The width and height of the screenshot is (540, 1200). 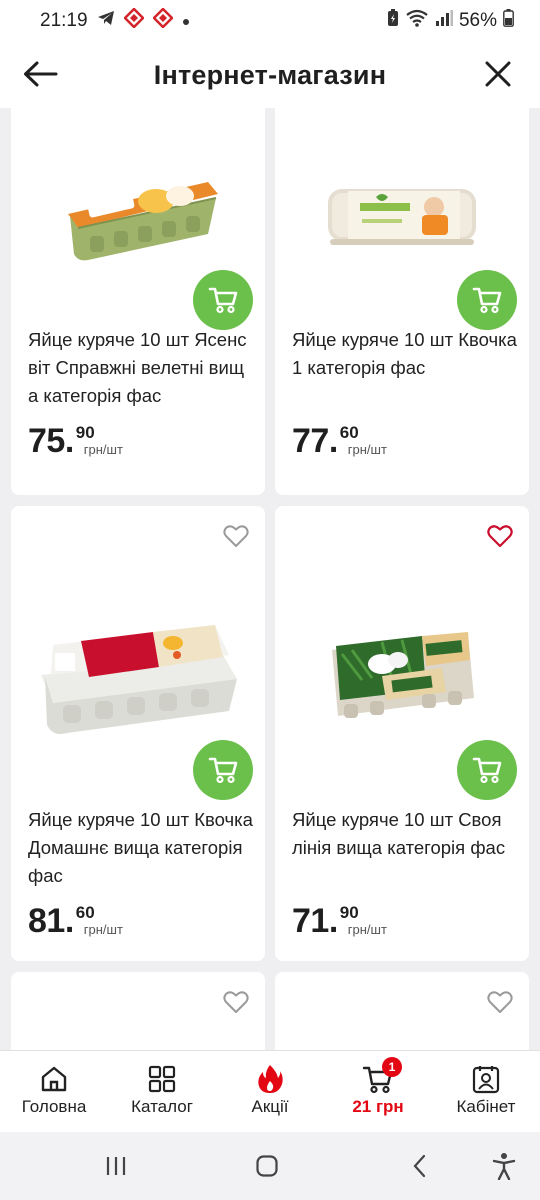 What do you see at coordinates (477, 20) in the screenshot?
I see `battery-percent: 56%` at bounding box center [477, 20].